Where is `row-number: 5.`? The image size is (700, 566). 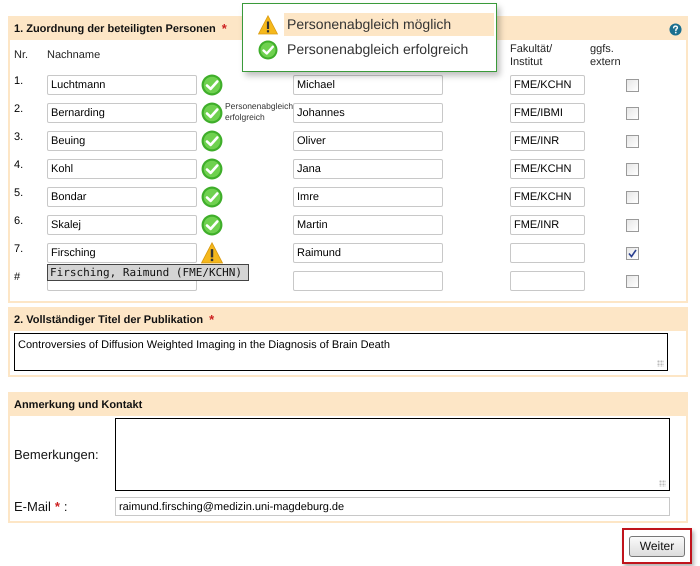 row-number: 5. is located at coordinates (19, 193).